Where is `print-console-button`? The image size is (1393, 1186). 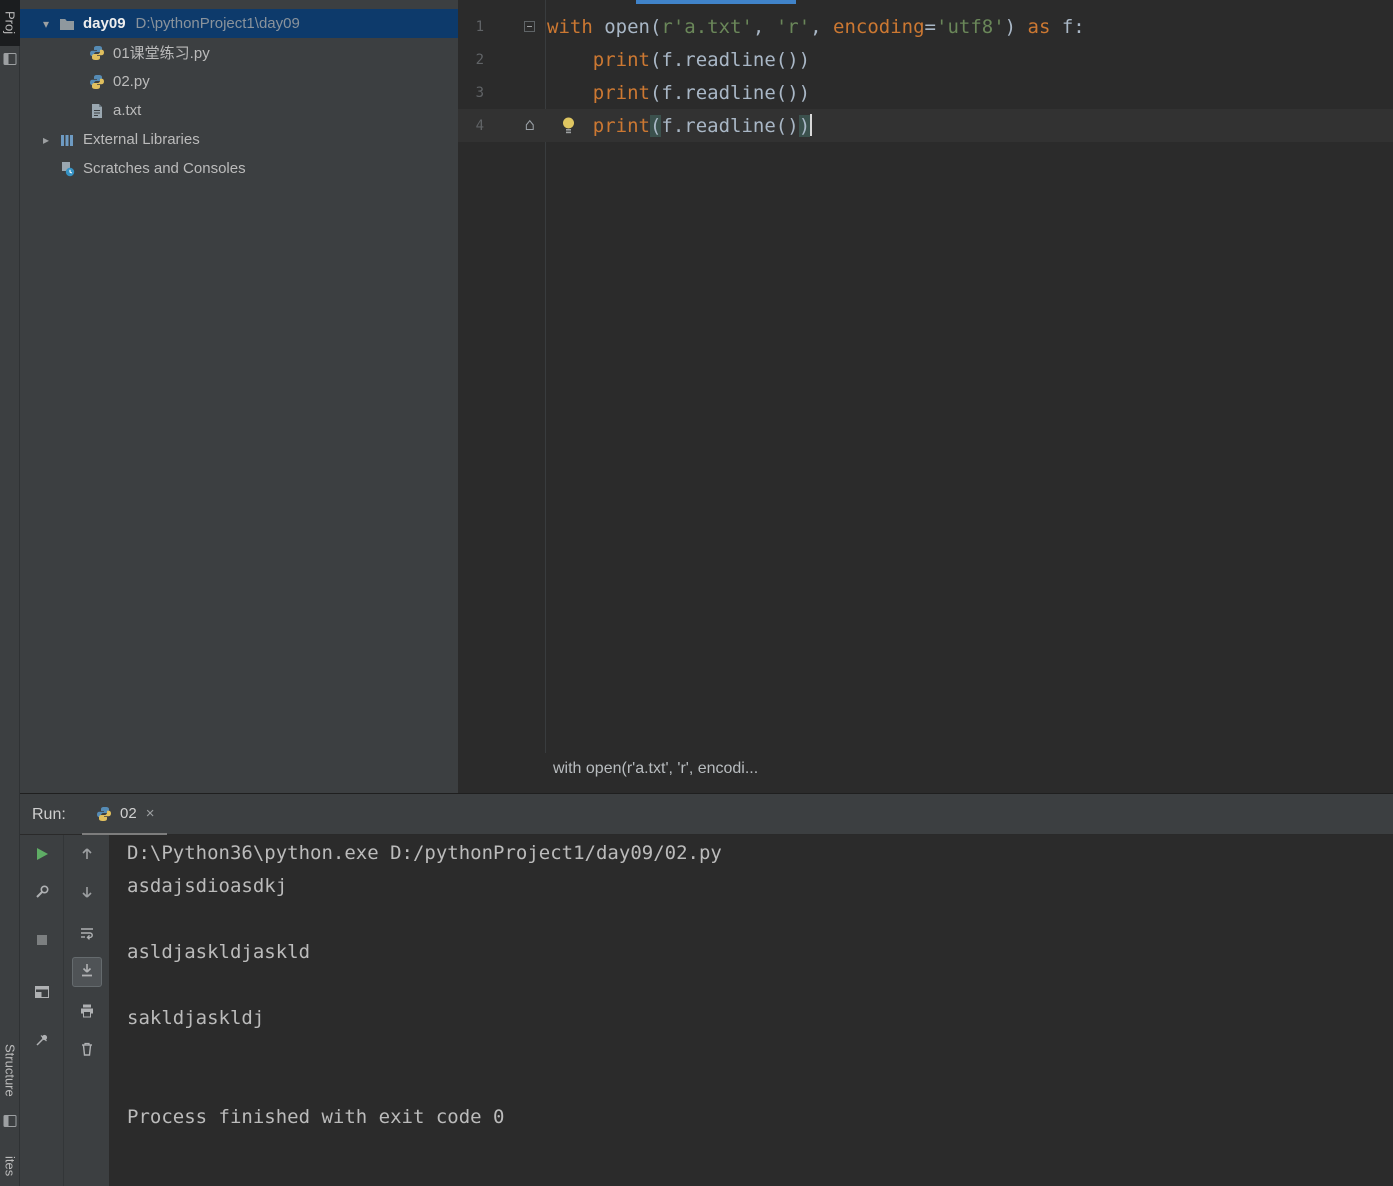
print-console-button is located at coordinates (87, 1013).